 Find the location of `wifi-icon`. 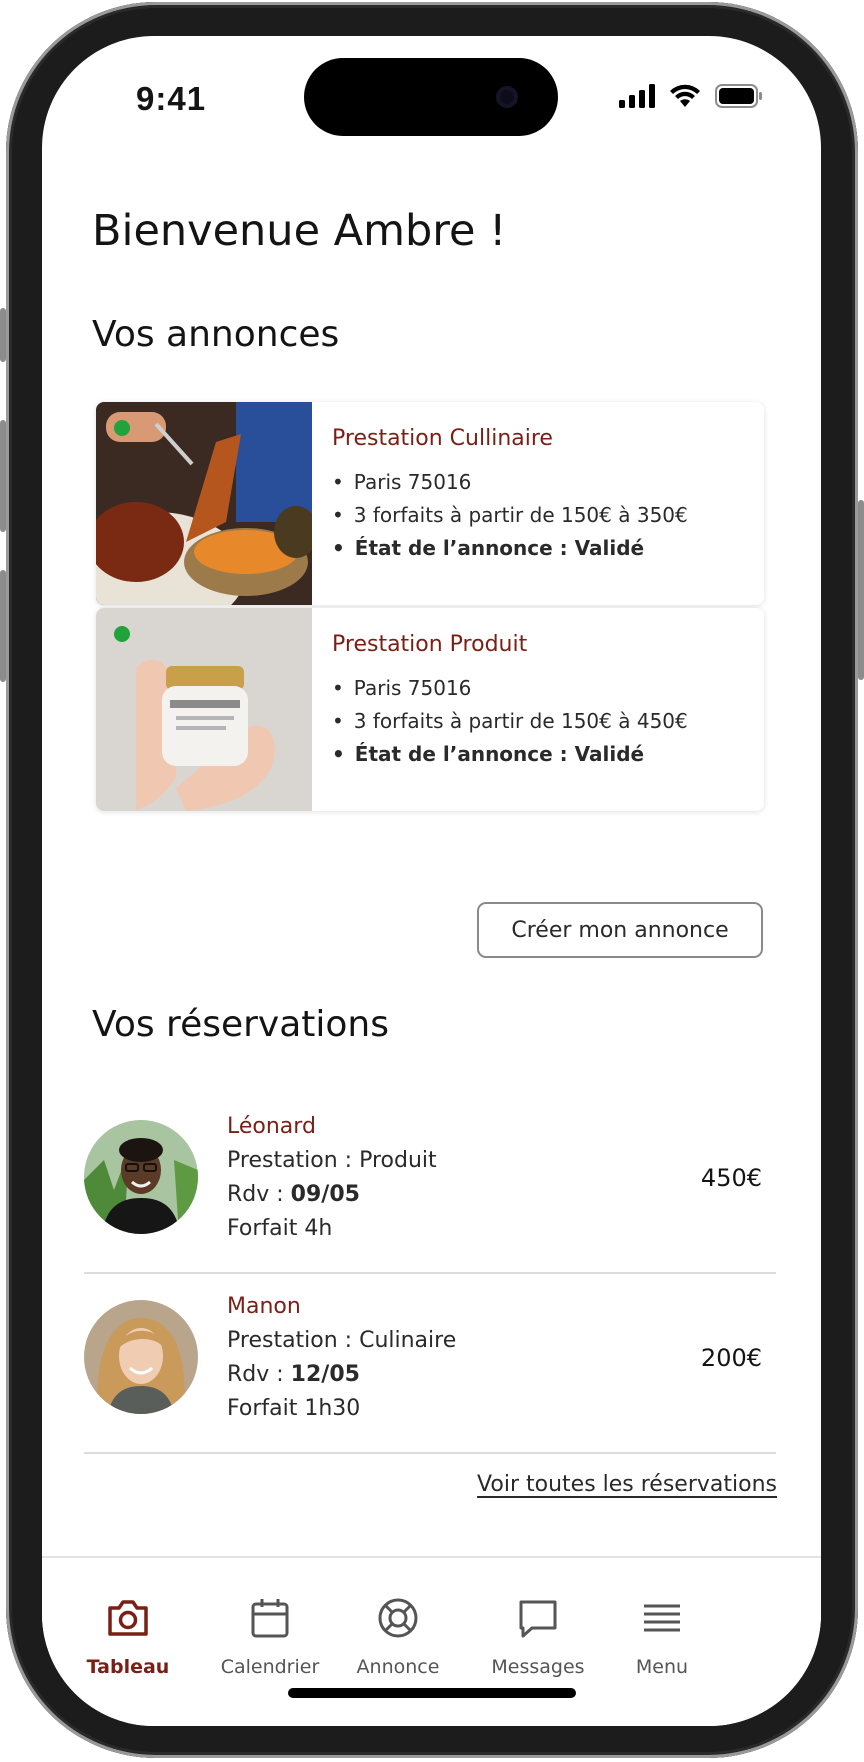

wifi-icon is located at coordinates (685, 95).